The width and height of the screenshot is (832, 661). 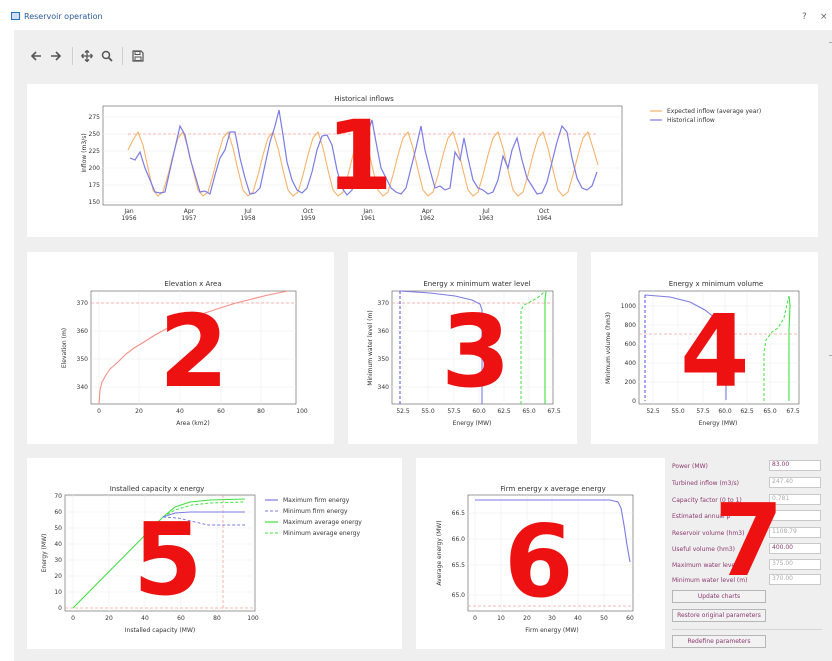 I want to click on restore-parameters-button: Restore original parameters, so click(x=719, y=615).